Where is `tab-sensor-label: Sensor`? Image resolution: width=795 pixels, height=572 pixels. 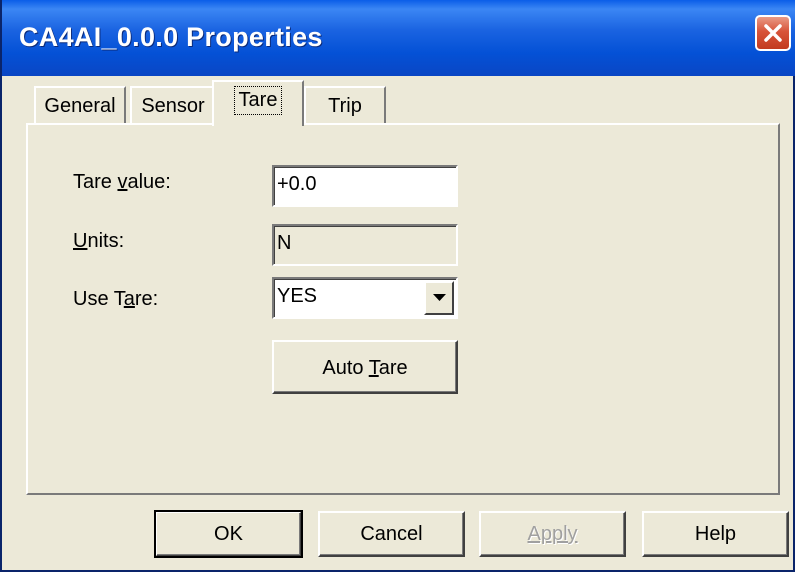 tab-sensor-label: Sensor is located at coordinates (173, 106).